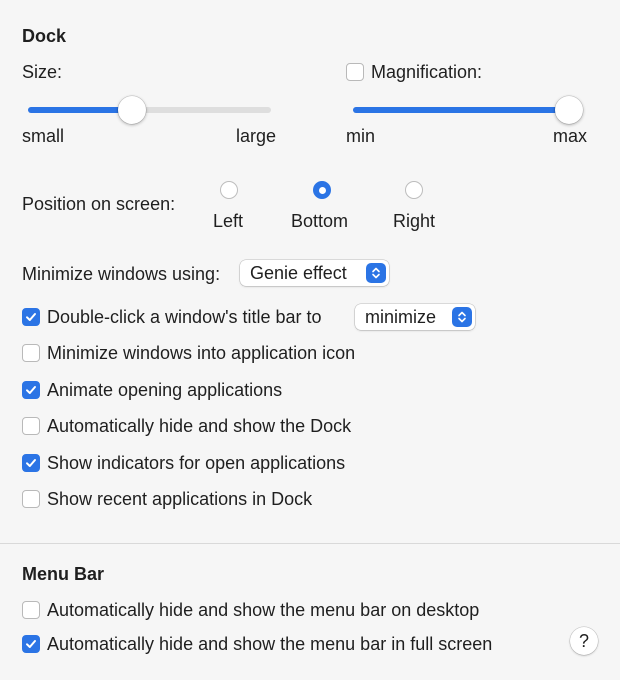  I want to click on magnification-slider-knob, so click(569, 110).